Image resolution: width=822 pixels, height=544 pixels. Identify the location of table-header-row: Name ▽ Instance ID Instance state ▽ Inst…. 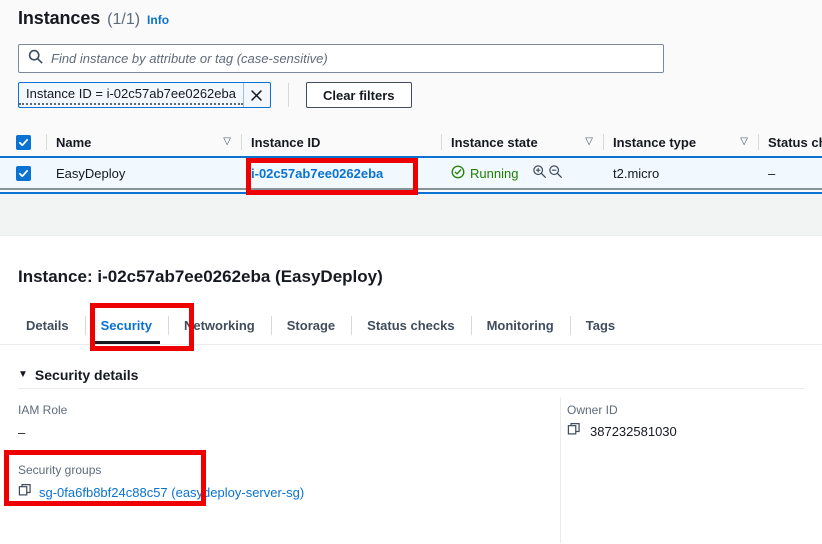
(411, 143).